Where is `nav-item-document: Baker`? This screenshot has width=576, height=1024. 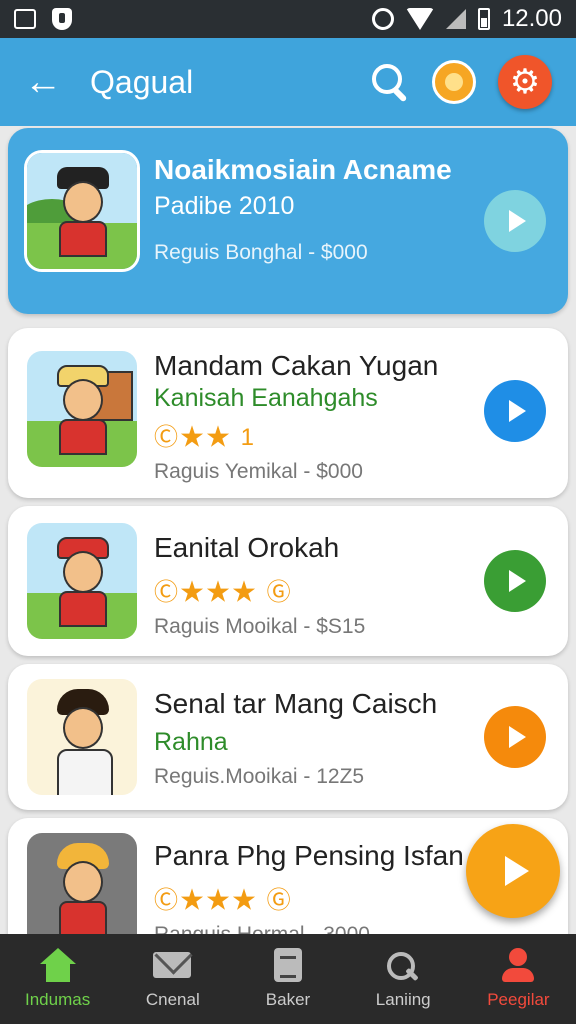 nav-item-document: Baker is located at coordinates (287, 979).